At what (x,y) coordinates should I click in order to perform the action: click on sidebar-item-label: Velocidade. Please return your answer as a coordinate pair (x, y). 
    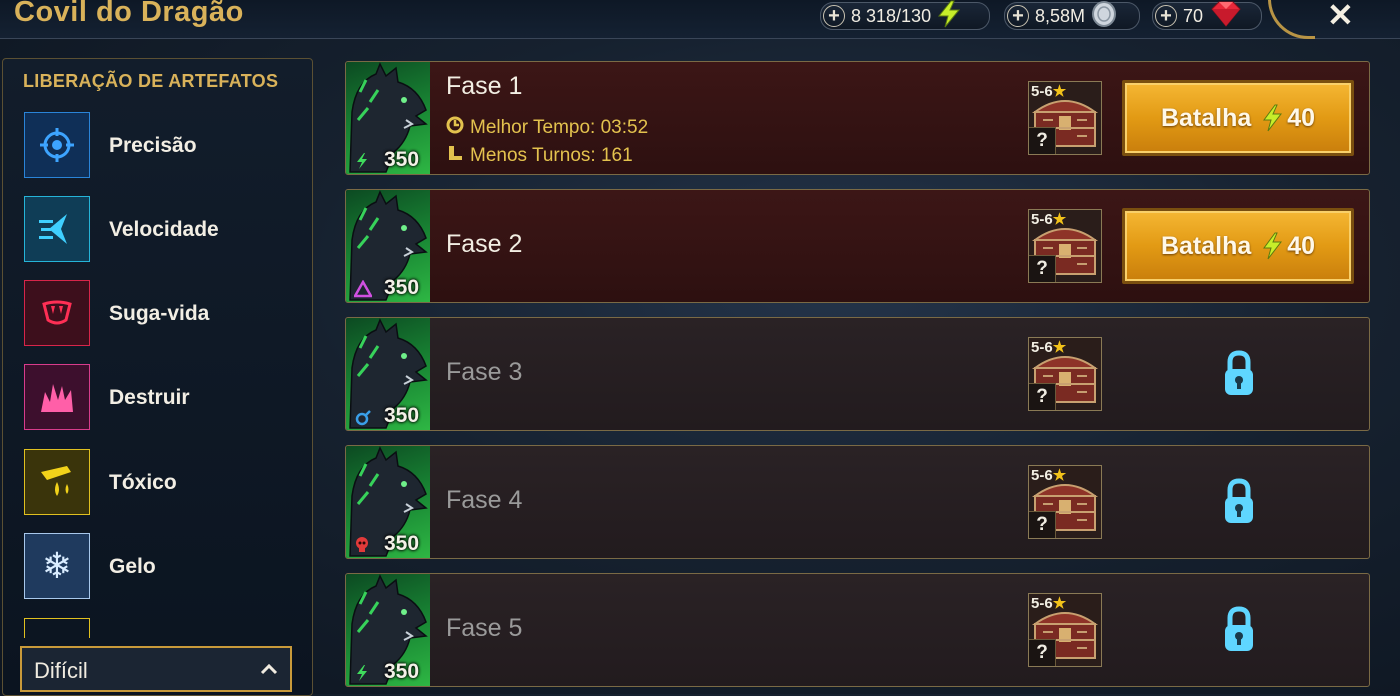
    Looking at the image, I should click on (164, 229).